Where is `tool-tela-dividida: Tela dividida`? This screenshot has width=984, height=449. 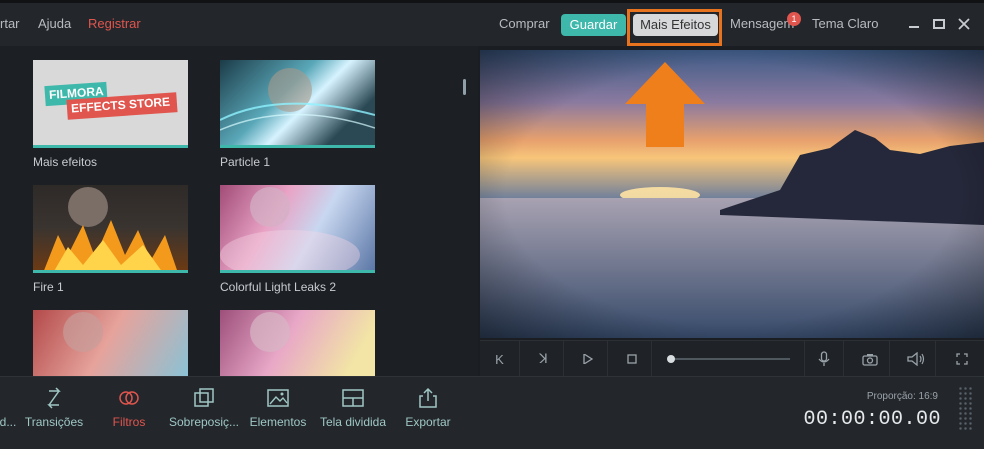 tool-tela-dividida: Tela dividida is located at coordinates (353, 409).